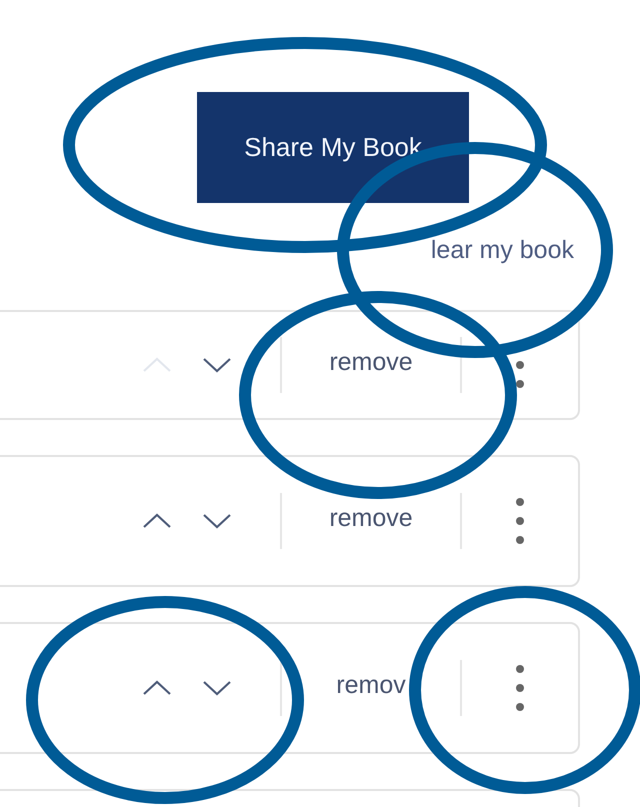 The height and width of the screenshot is (807, 640). Describe the element at coordinates (502, 250) in the screenshot. I see `clear-link: lear my book` at that location.